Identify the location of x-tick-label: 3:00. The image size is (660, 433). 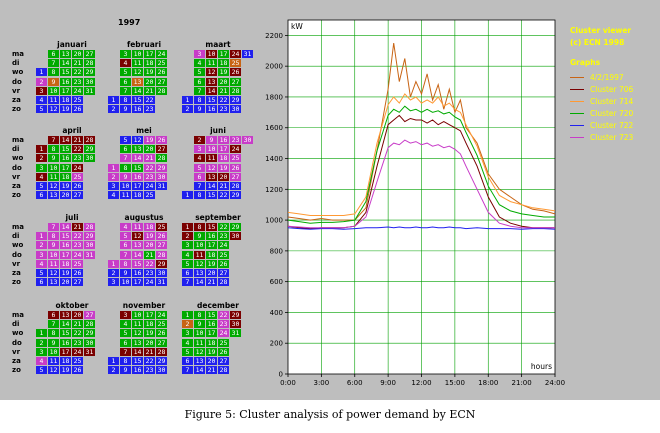
(322, 383).